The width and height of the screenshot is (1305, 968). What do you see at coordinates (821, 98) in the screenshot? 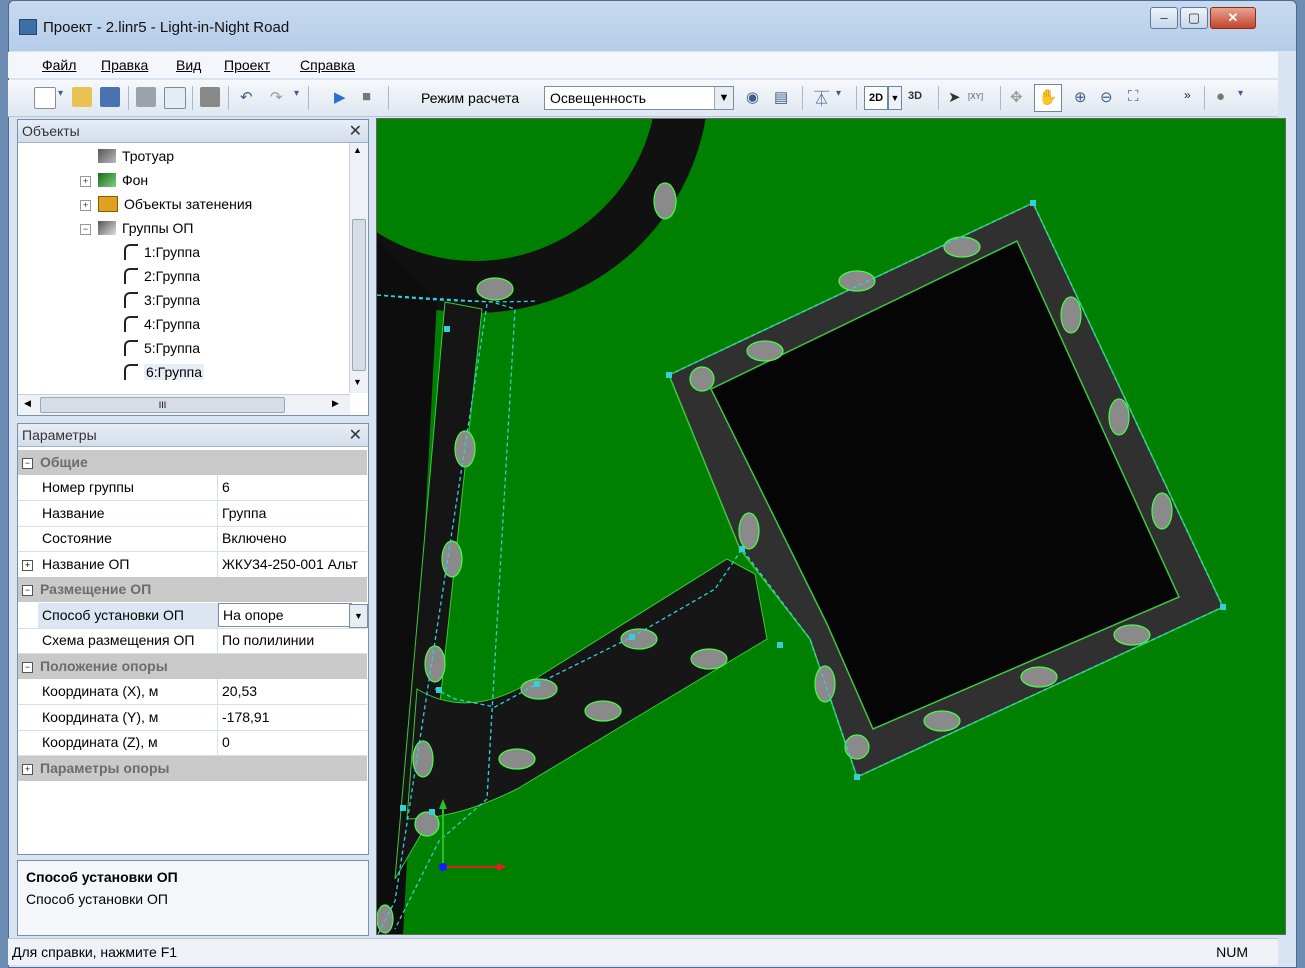
I see `pole-tool-icon: ⏄` at bounding box center [821, 98].